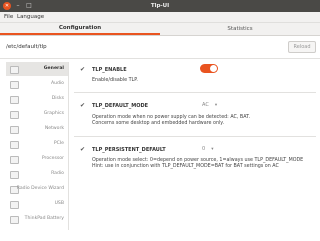 This screenshot has height=241, width=320. I want to click on sidebar-item-label: Audio, so click(57, 83).